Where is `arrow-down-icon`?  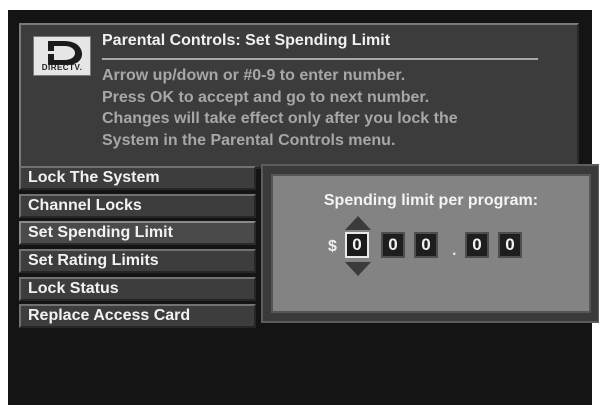 arrow-down-icon is located at coordinates (358, 269).